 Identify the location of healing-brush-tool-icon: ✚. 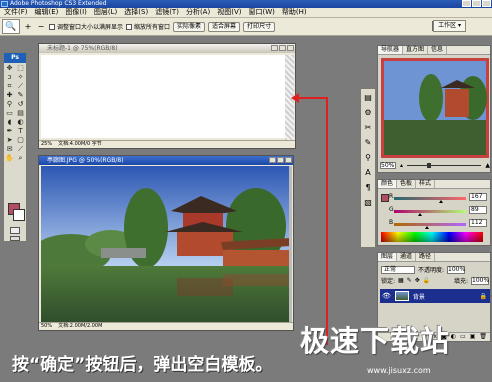
(9, 95).